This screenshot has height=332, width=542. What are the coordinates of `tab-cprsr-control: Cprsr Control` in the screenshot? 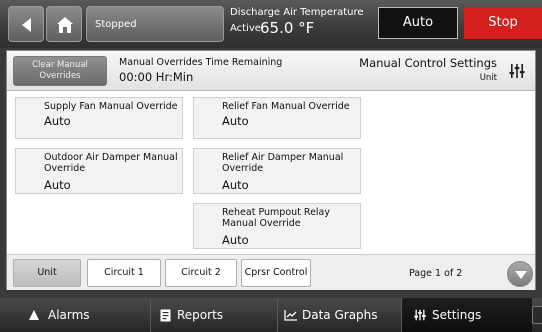 It's located at (276, 273).